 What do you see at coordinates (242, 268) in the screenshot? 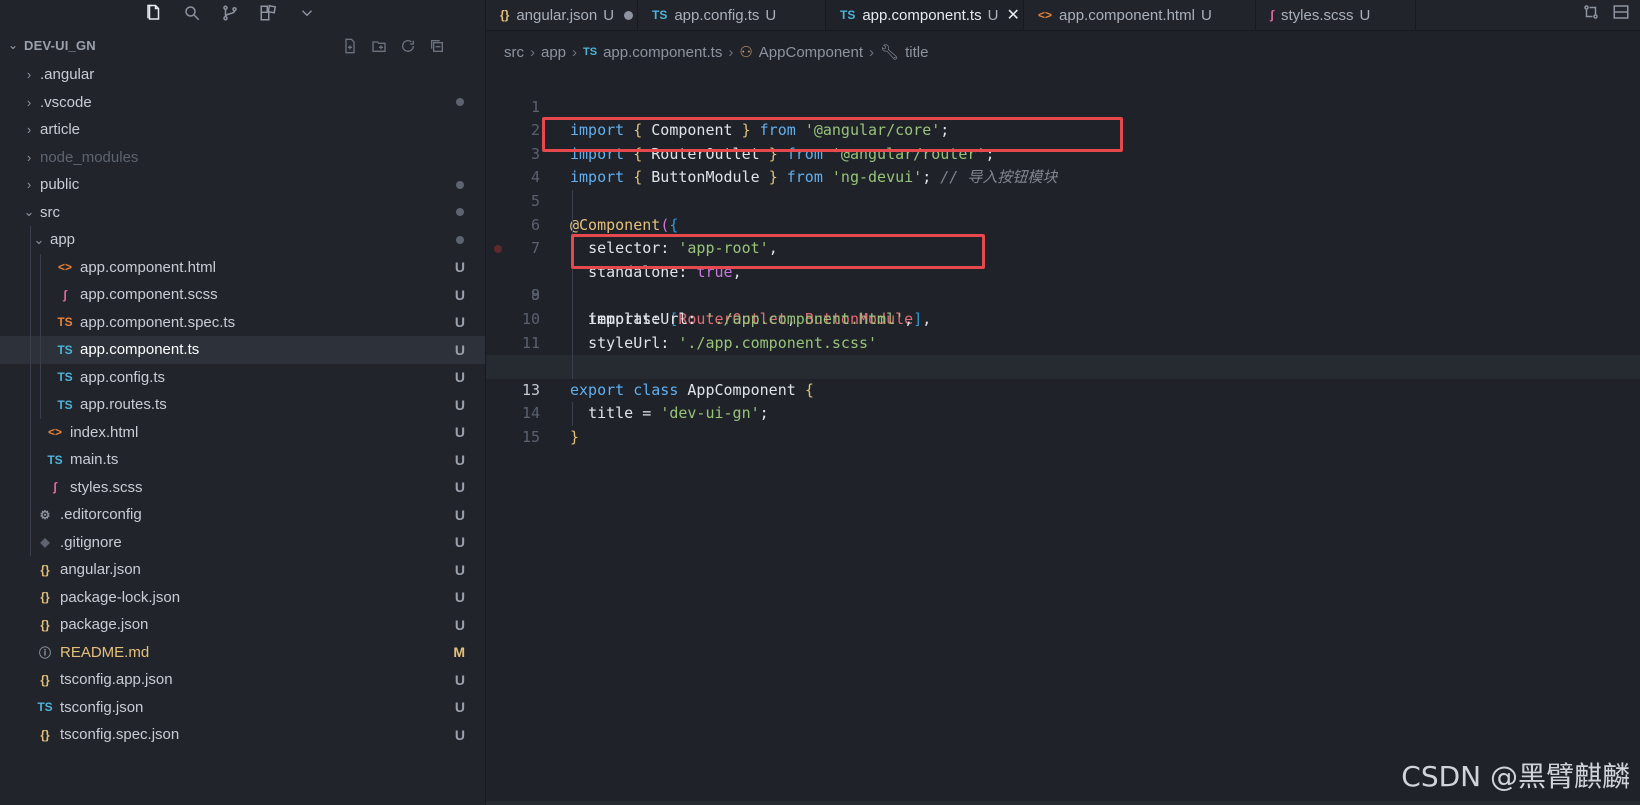
I see `tree-file: <> app.component.html U` at bounding box center [242, 268].